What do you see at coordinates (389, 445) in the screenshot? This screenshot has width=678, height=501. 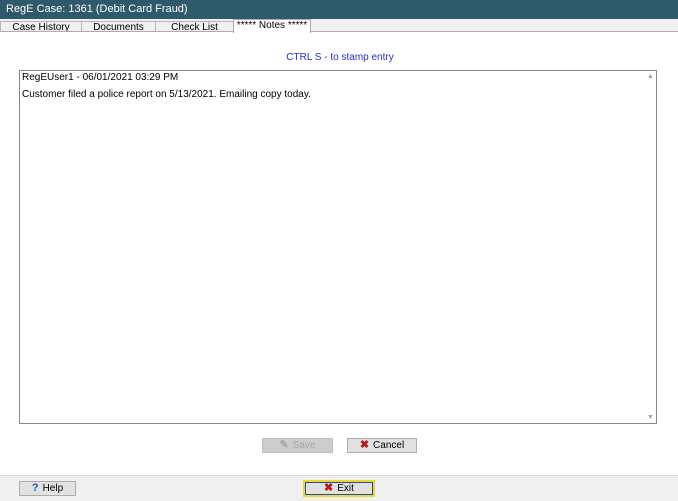 I see `cancel-label: Cancel` at bounding box center [389, 445].